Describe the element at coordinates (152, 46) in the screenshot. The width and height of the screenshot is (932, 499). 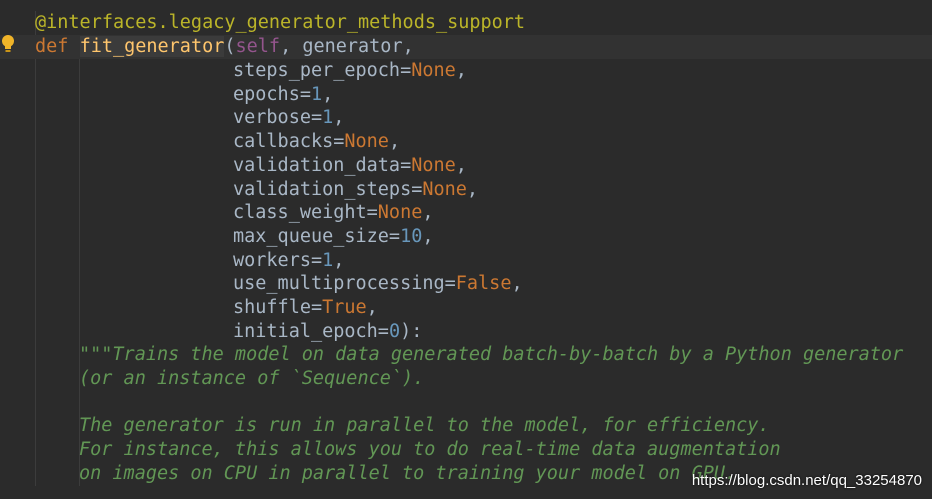
I see `function-name: fit_generator` at that location.